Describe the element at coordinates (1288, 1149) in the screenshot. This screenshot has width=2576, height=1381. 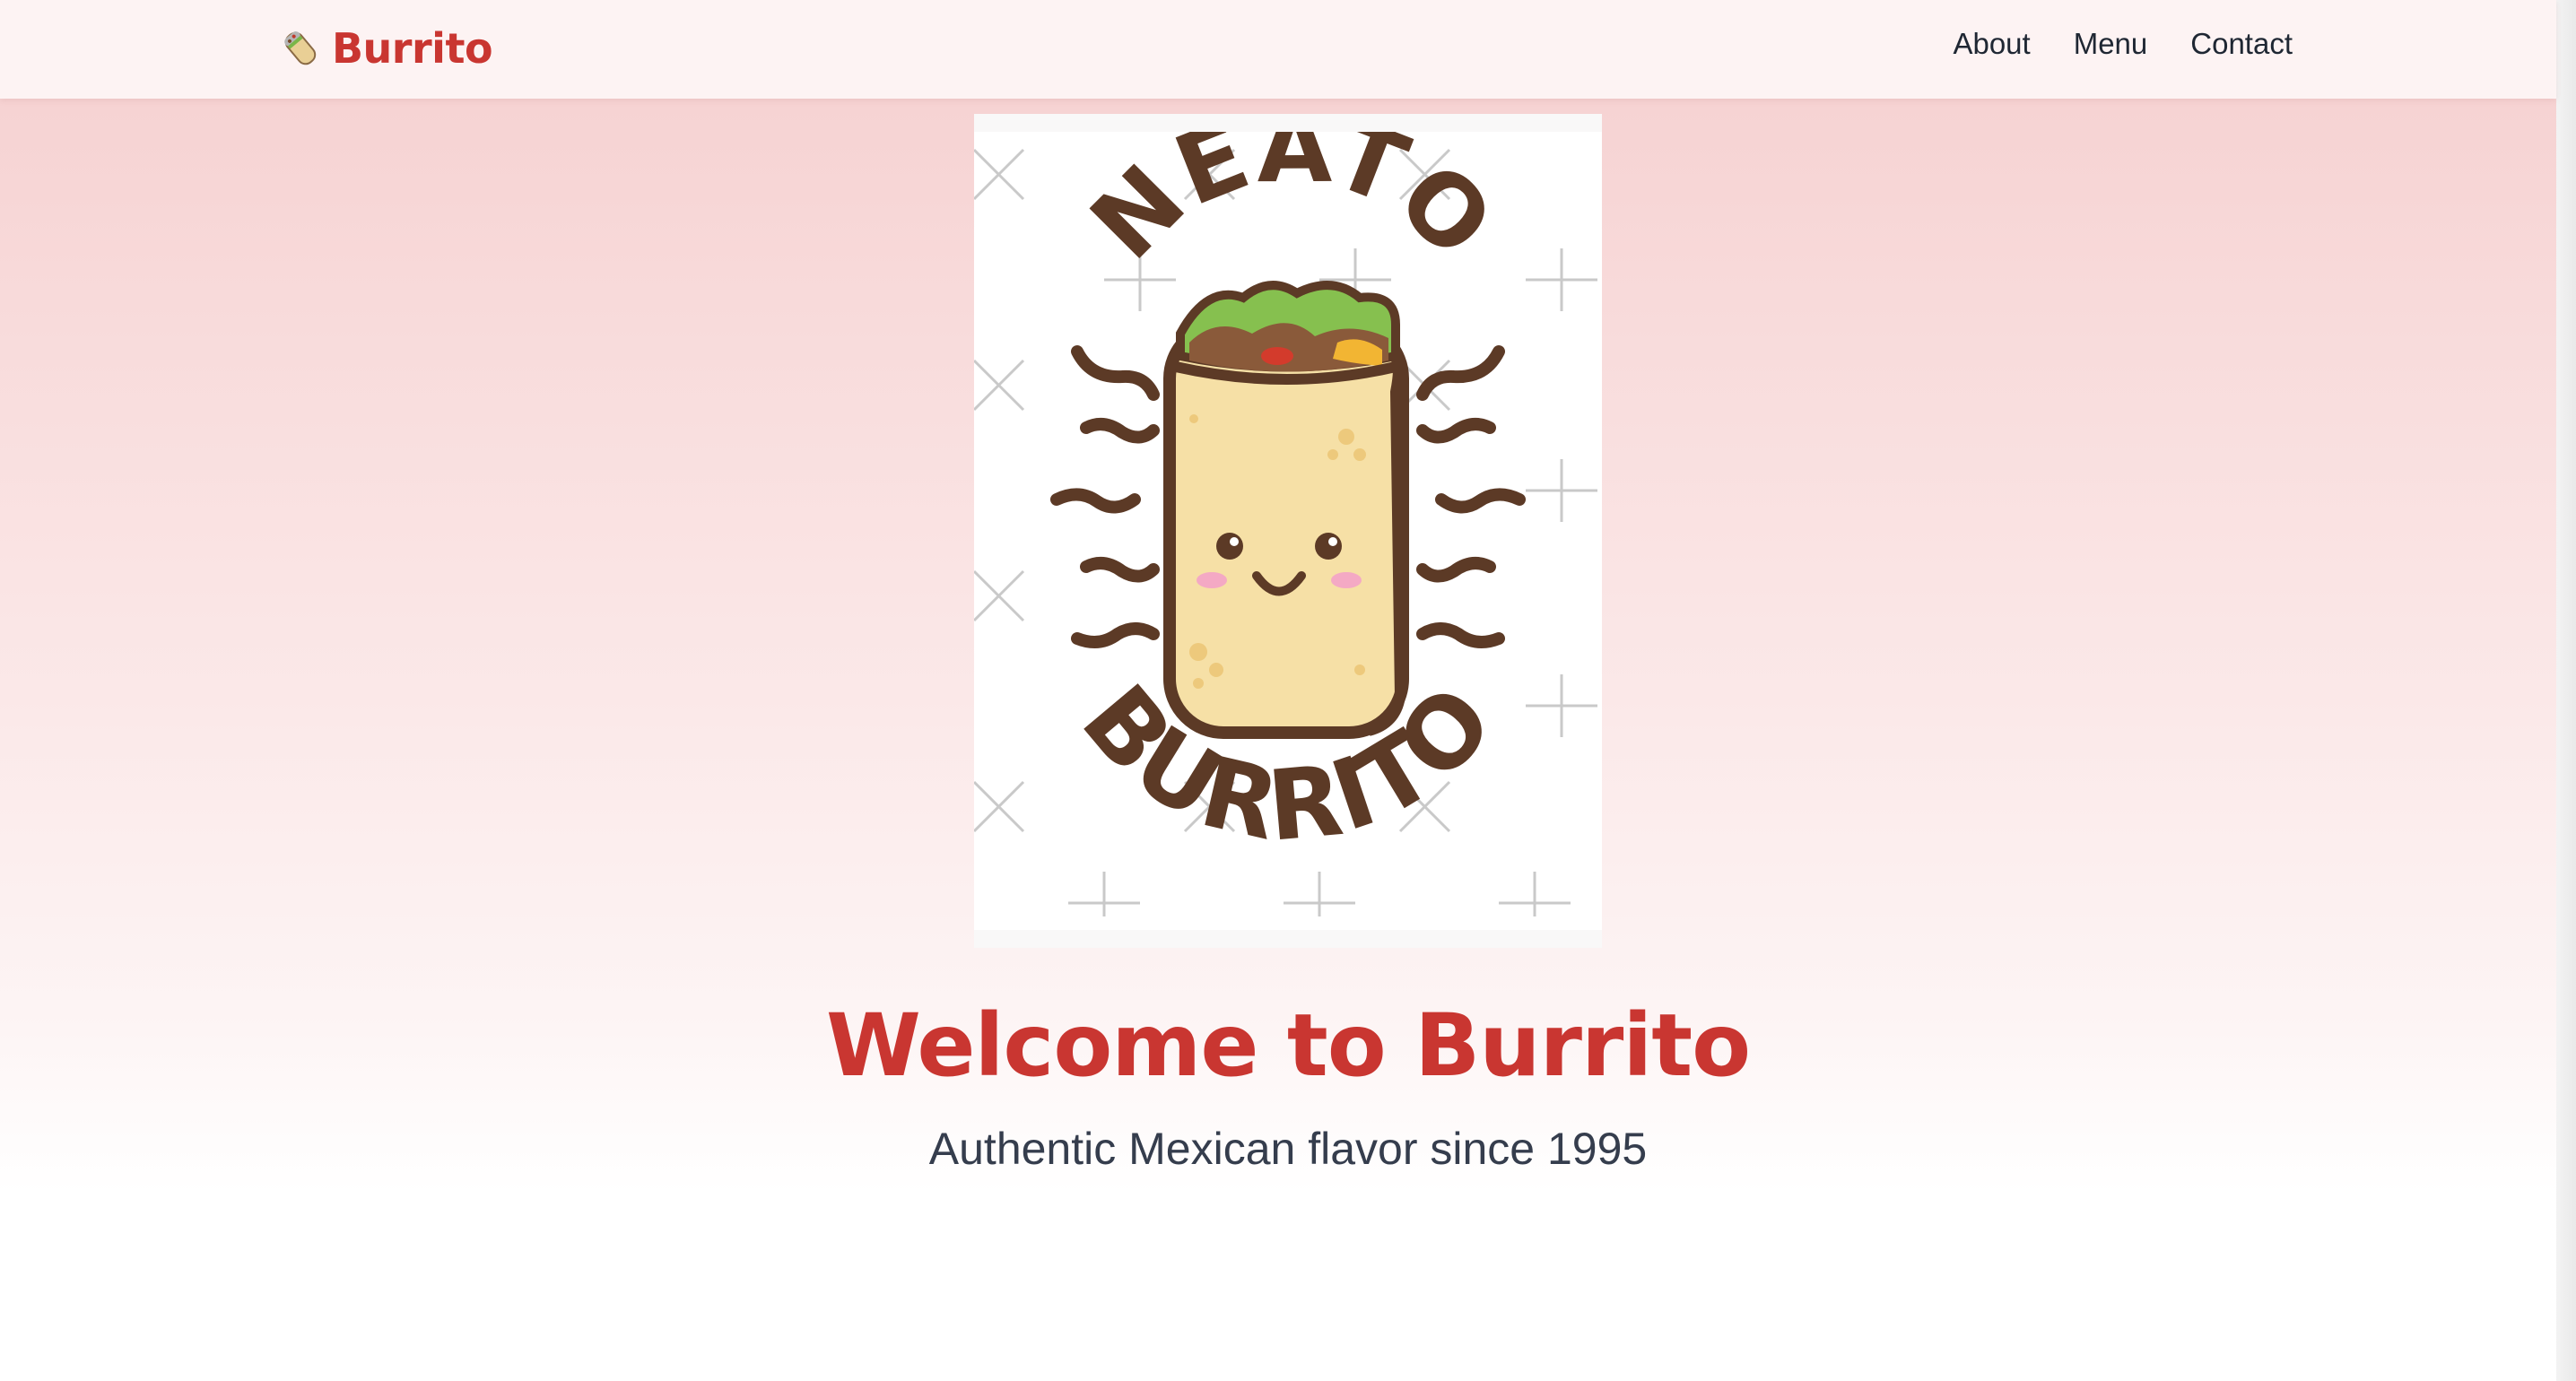
I see `hero-subtitle: Authentic Mexican flavor since 1995` at that location.